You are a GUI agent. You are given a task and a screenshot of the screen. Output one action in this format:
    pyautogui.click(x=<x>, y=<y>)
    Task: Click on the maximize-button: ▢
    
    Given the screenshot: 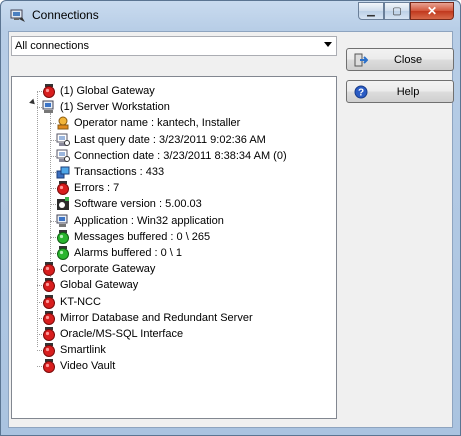 What is the action you would take?
    pyautogui.click(x=397, y=11)
    